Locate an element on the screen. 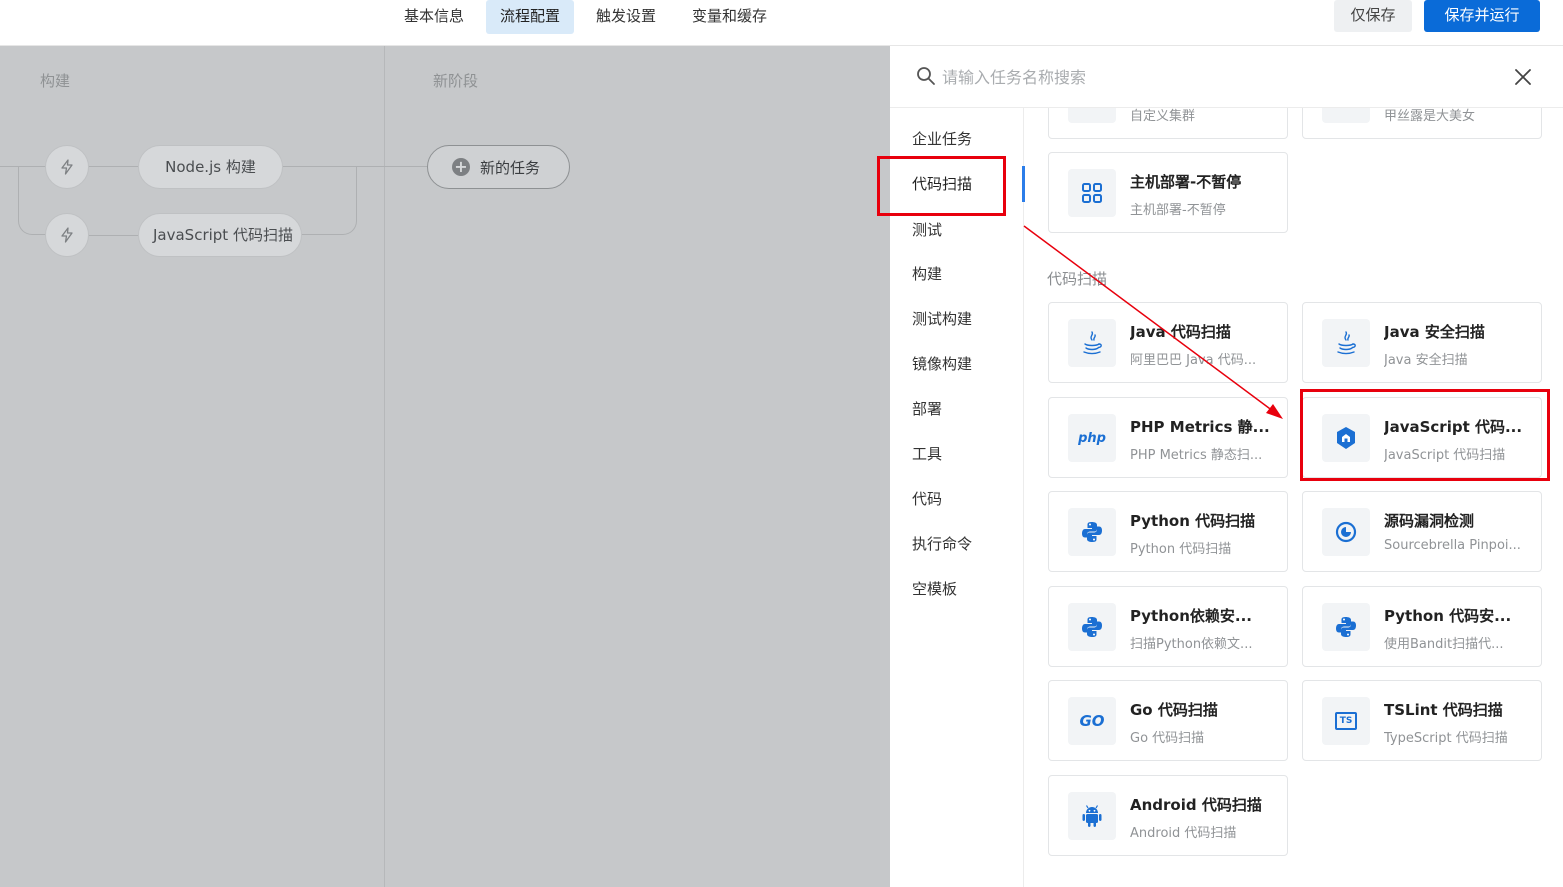  task-card-android-scan: Android 代码扫描 Android 代码扫描 is located at coordinates (1168, 815).